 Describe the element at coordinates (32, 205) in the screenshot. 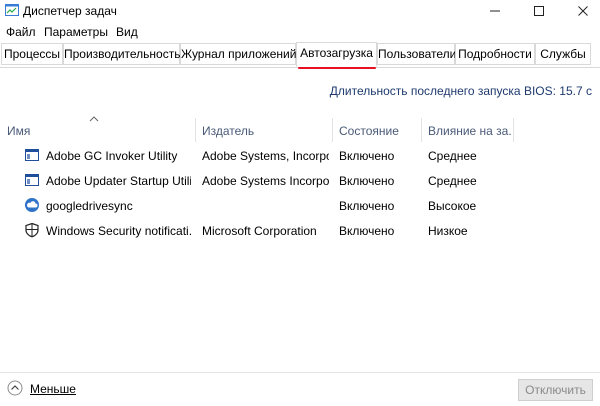

I see `cloud-icon` at that location.